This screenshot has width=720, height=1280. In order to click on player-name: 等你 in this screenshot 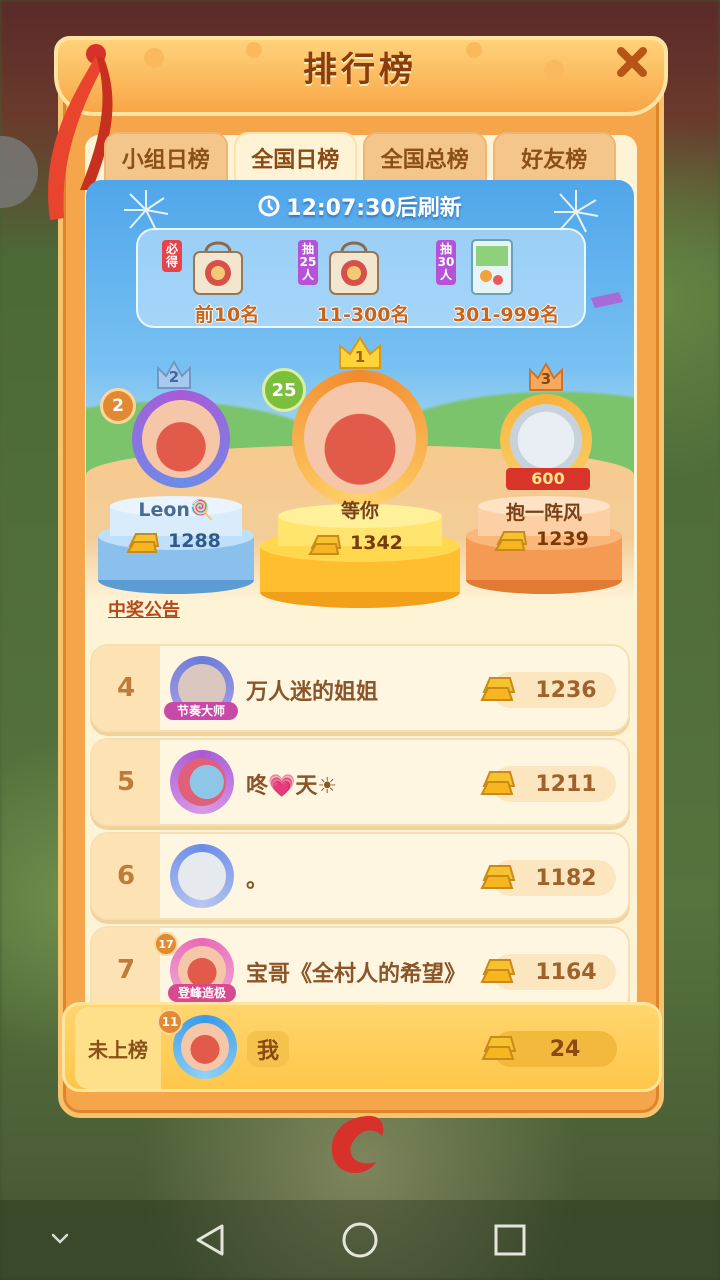, I will do `click(359, 511)`.